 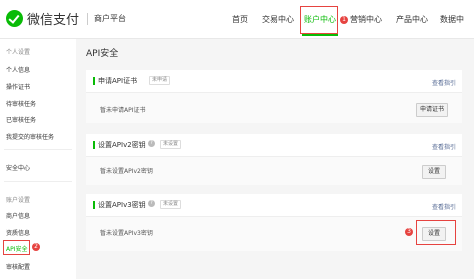 What do you see at coordinates (110, 18) in the screenshot?
I see `platform-name: 商户平台` at bounding box center [110, 18].